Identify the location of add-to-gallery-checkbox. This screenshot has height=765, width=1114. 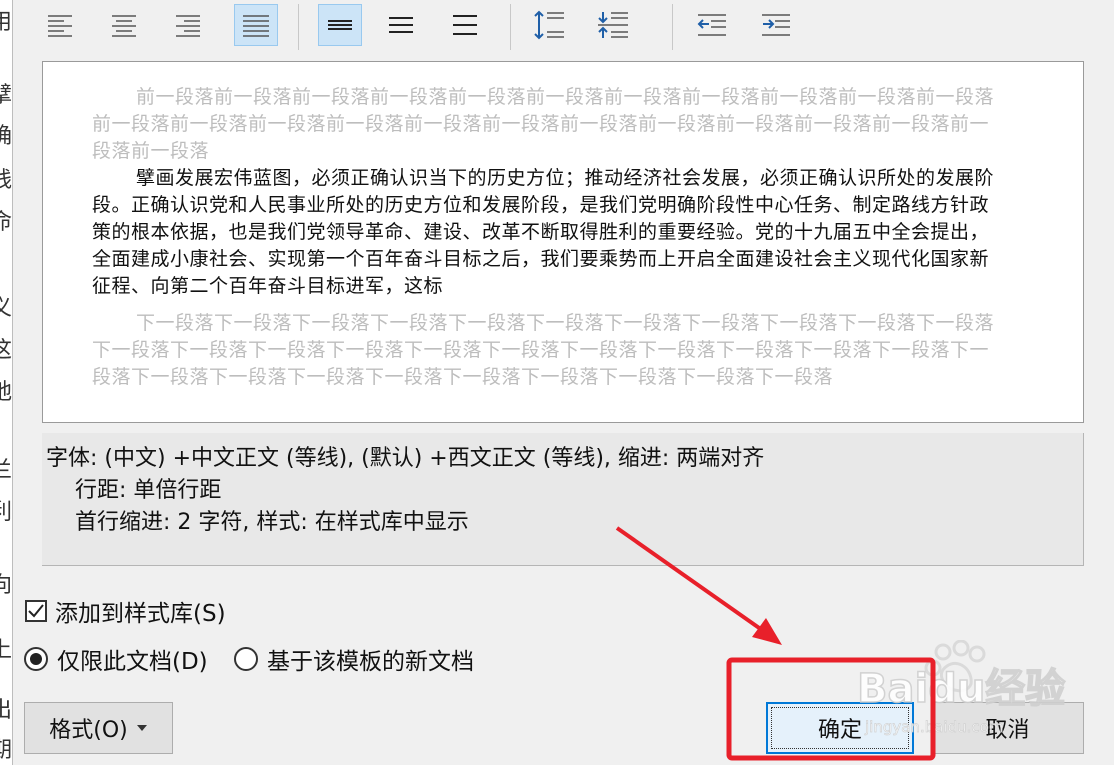
(36, 611).